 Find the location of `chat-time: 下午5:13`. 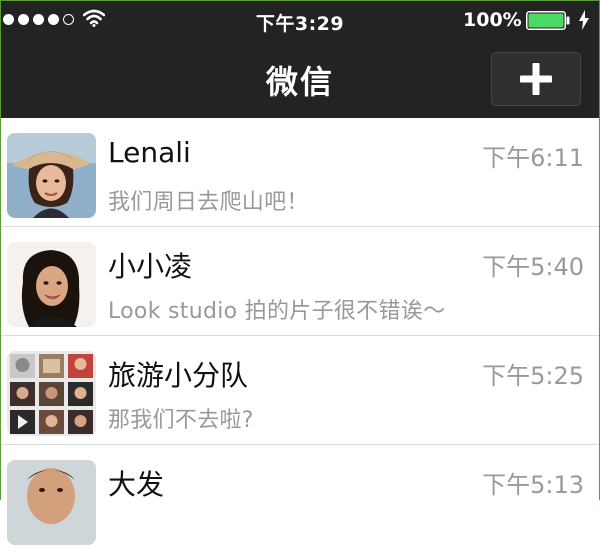

chat-time: 下午5:13 is located at coordinates (533, 485).